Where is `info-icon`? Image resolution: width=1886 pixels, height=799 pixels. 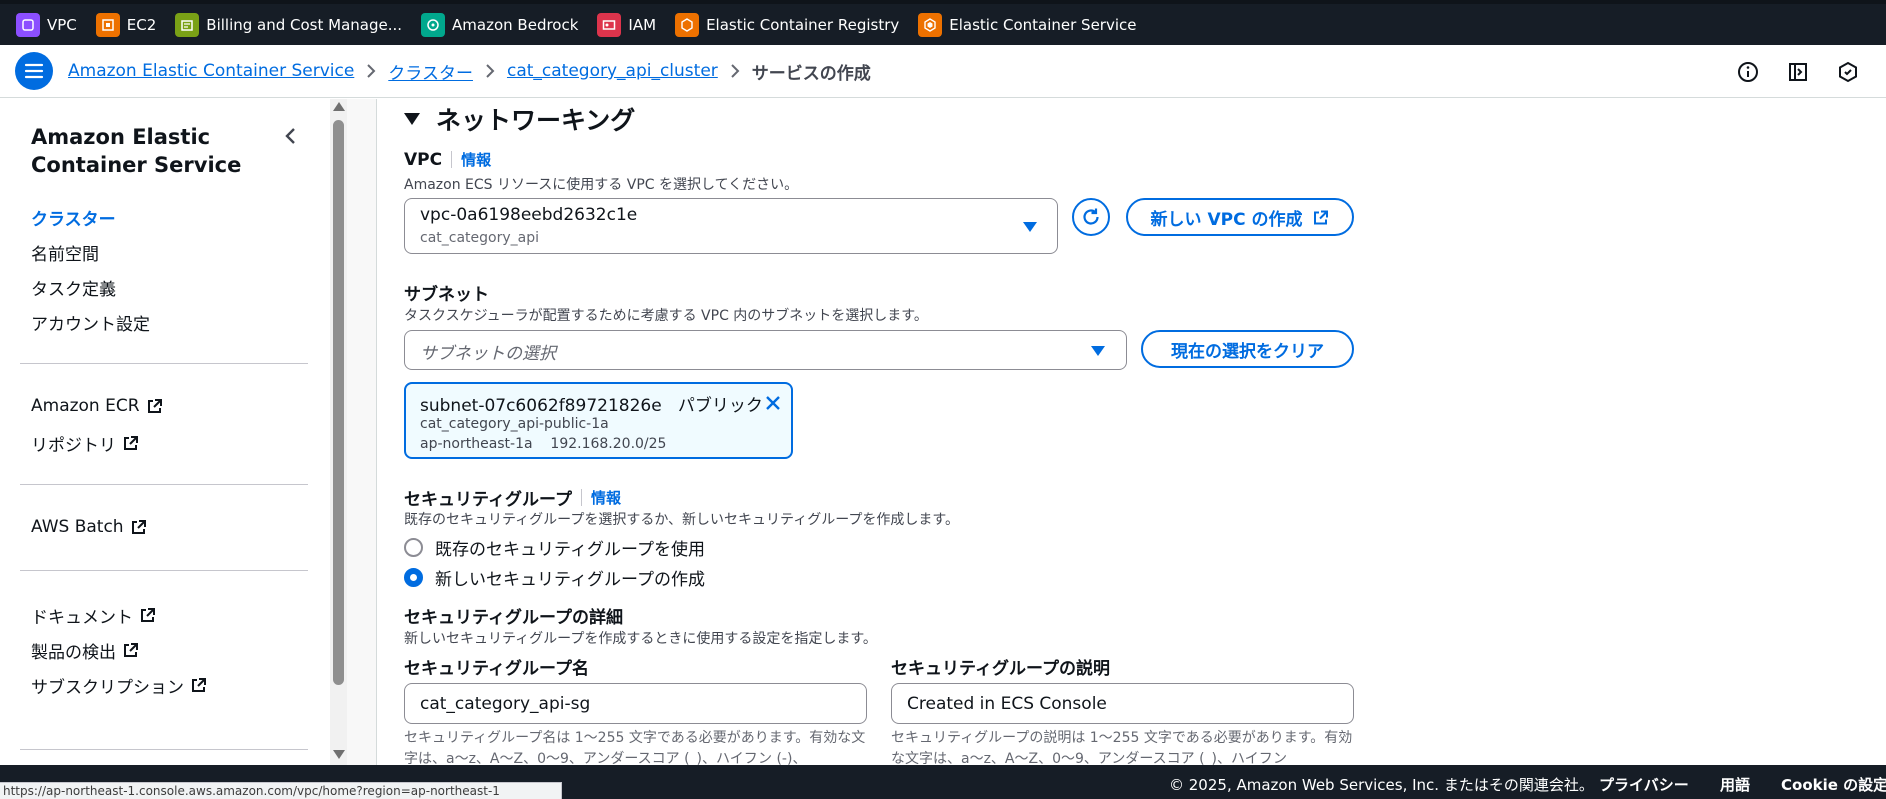 info-icon is located at coordinates (1748, 72).